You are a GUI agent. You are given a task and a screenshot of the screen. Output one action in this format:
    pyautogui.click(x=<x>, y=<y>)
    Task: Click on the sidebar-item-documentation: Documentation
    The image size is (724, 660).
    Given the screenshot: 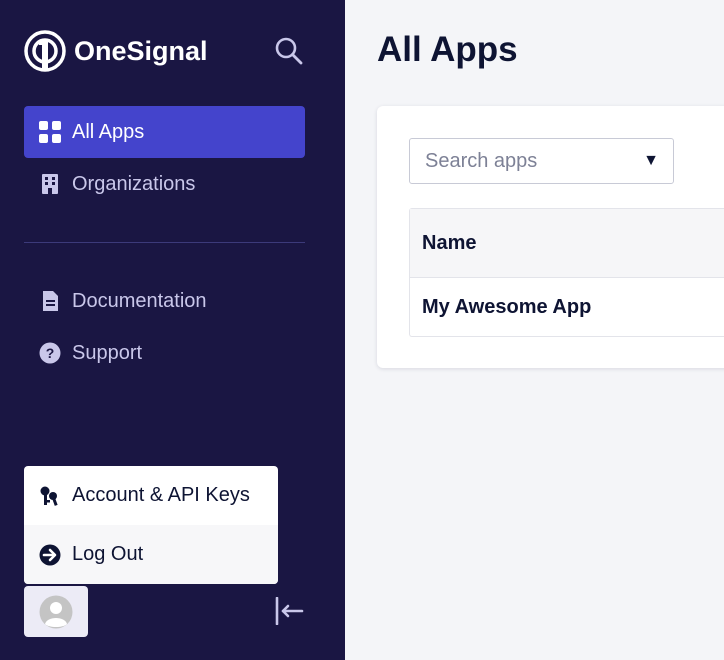 What is the action you would take?
    pyautogui.click(x=164, y=301)
    